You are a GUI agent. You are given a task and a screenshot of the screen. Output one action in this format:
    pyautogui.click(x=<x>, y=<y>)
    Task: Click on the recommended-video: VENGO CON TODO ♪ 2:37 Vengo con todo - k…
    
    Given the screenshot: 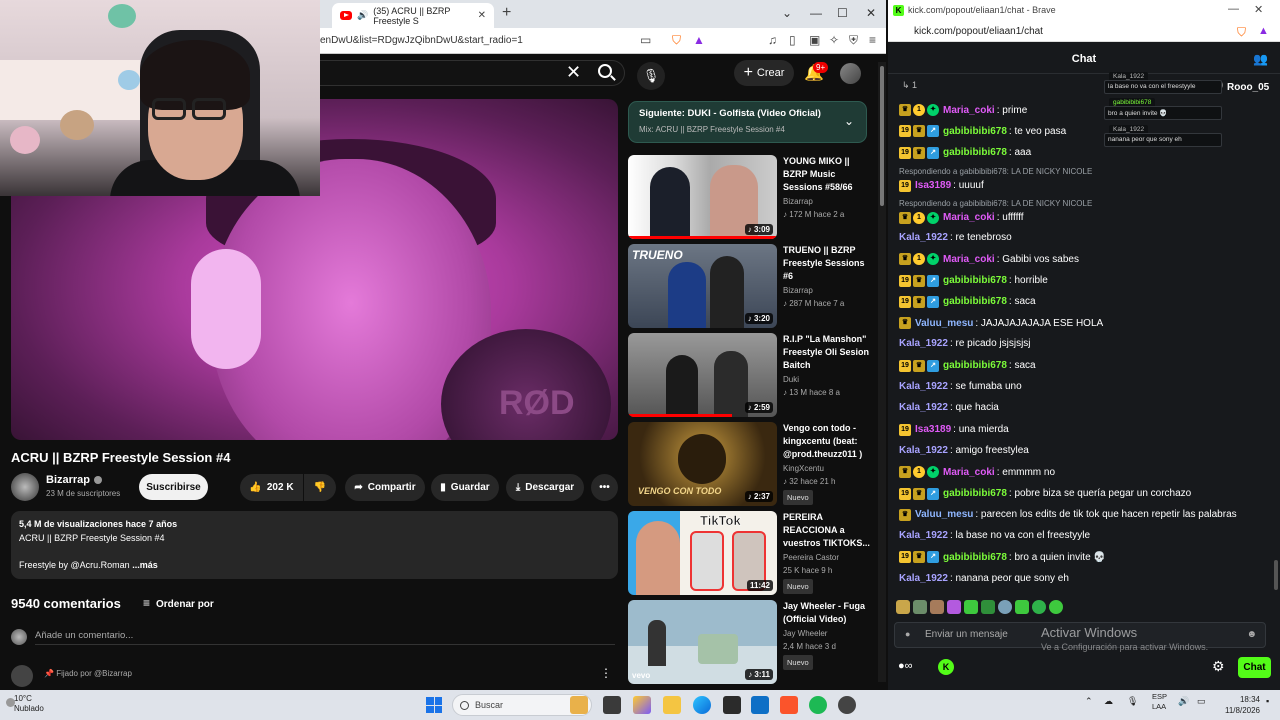 What is the action you would take?
    pyautogui.click(x=753, y=464)
    